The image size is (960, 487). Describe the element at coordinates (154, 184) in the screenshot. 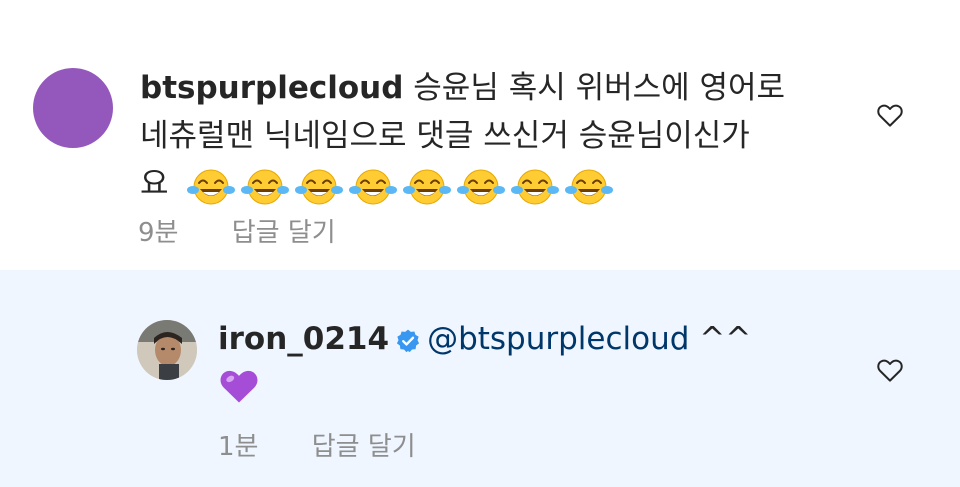

I see `comment-text-line3: 요` at that location.